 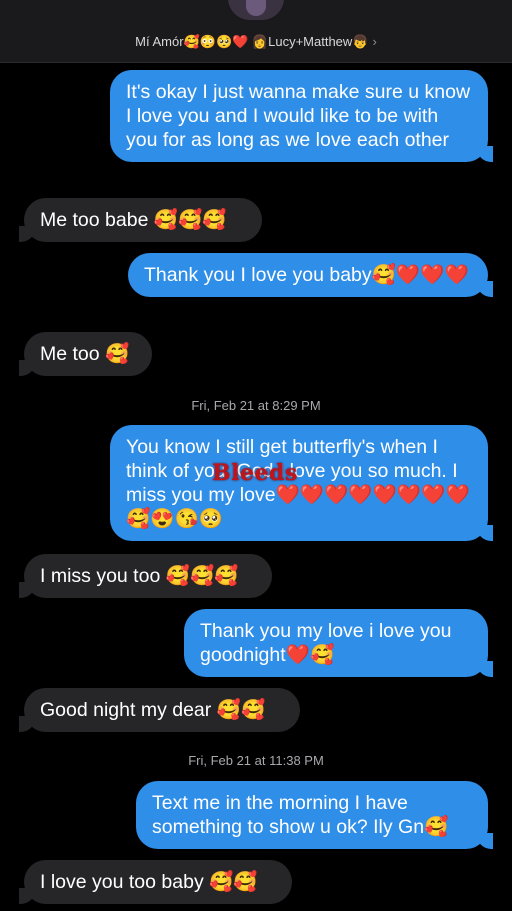 What do you see at coordinates (159, 710) in the screenshot?
I see `received-message: Good night my dear 🥰🥰` at bounding box center [159, 710].